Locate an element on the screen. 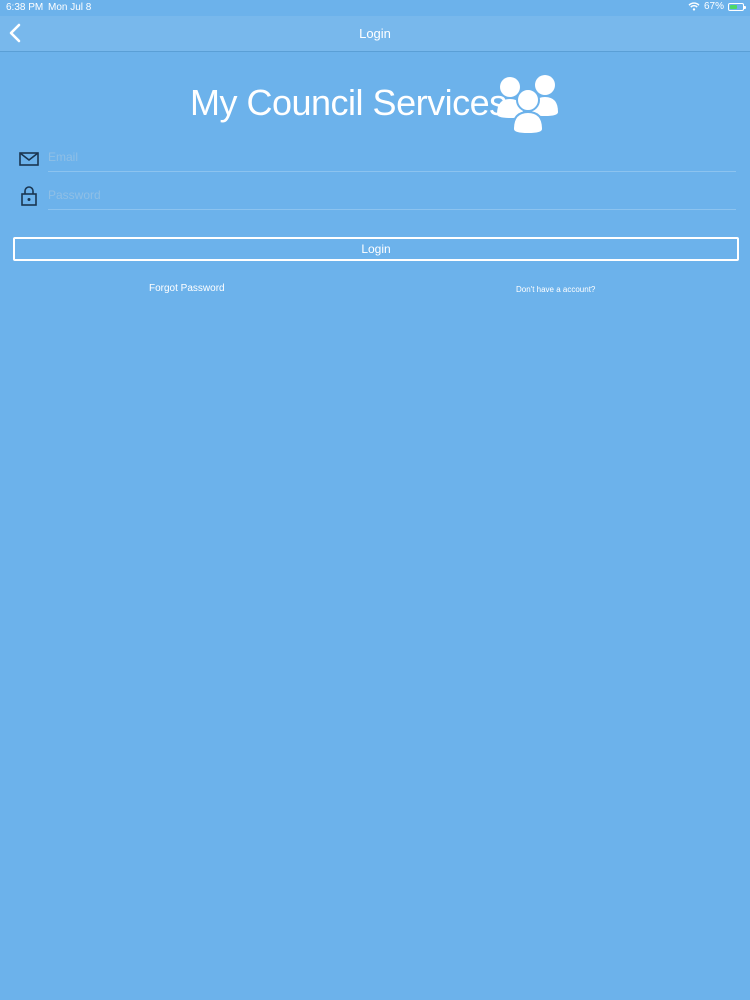  status-indicators: 67% is located at coordinates (717, 6).